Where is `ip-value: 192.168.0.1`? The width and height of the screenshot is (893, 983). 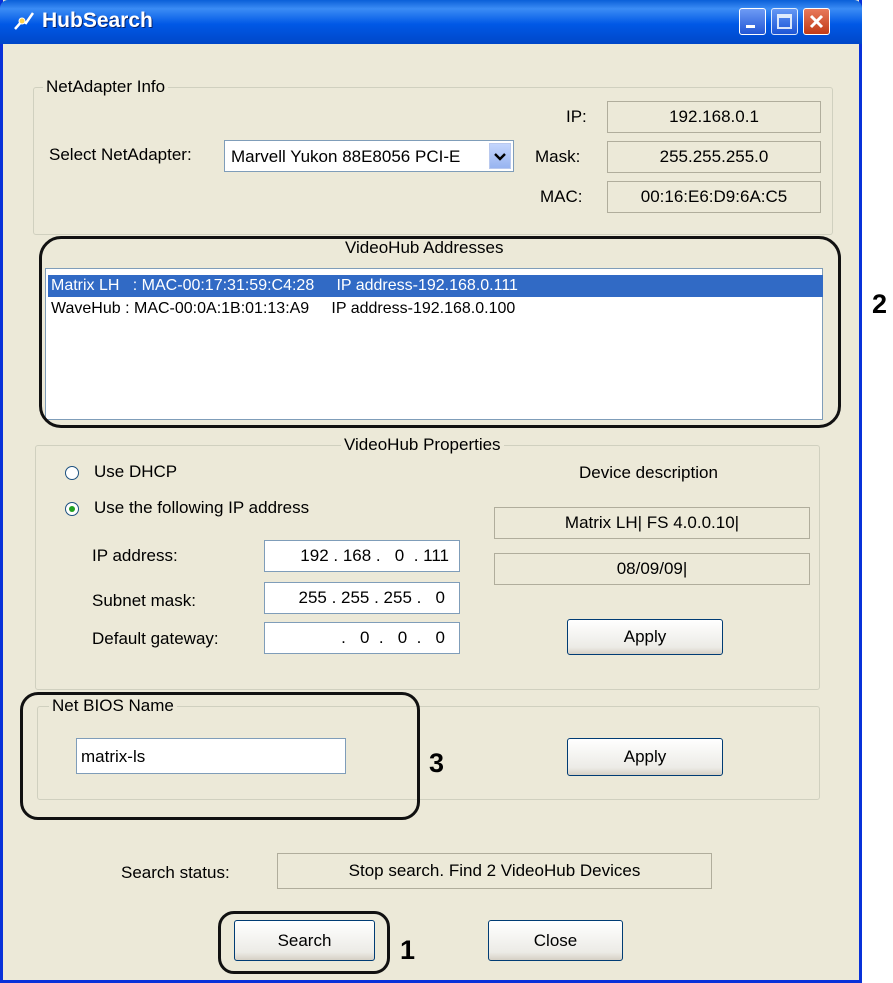 ip-value: 192.168.0.1 is located at coordinates (714, 117).